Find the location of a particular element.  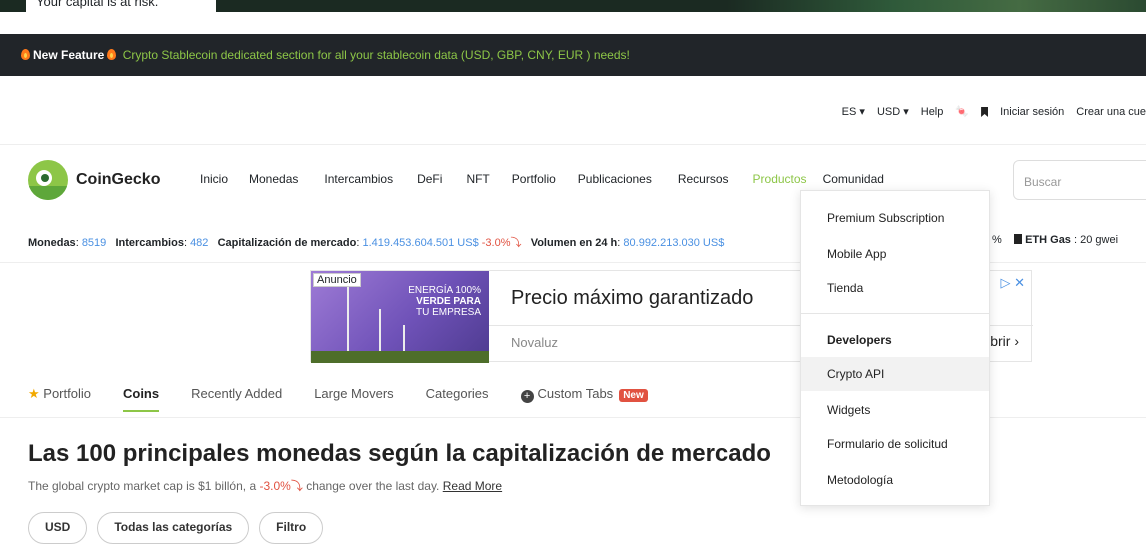

nav-portfolio: Portfolio is located at coordinates (534, 179).